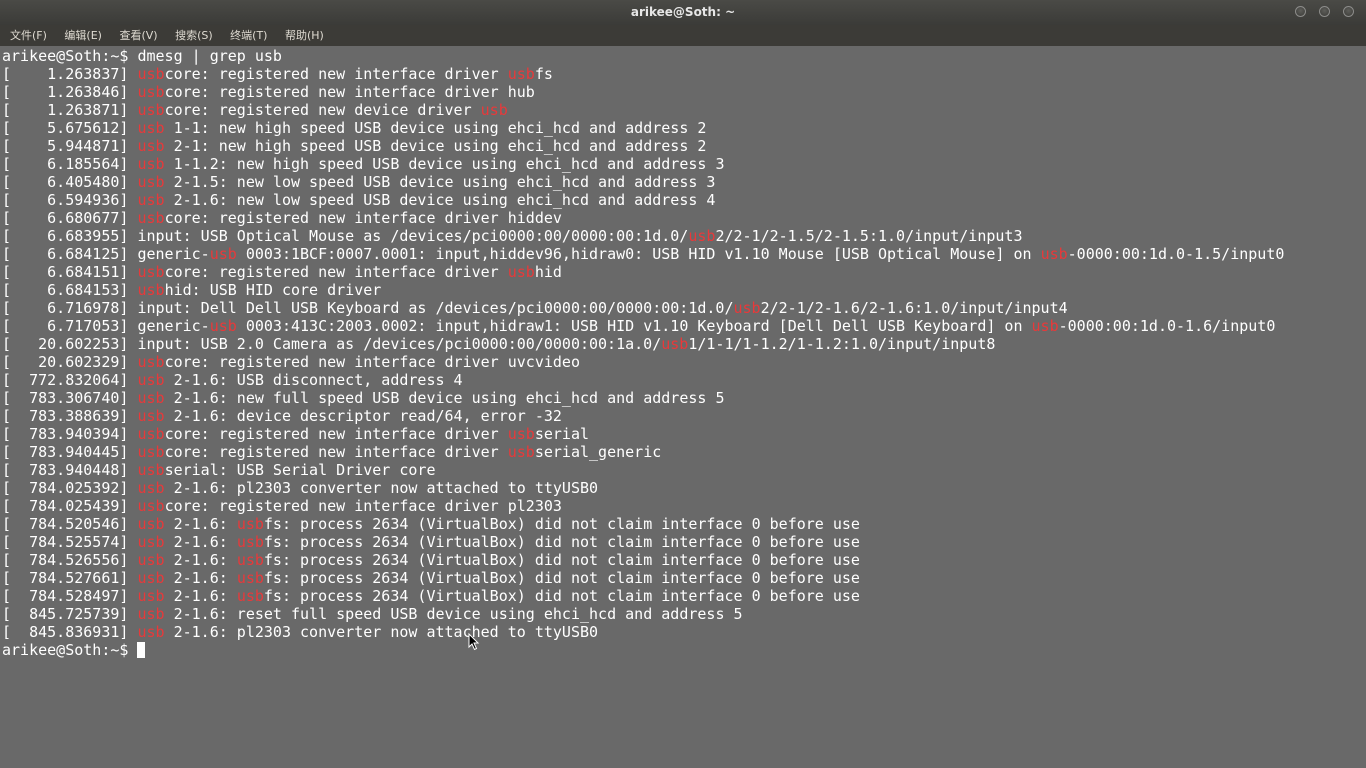  Describe the element at coordinates (684, 56) in the screenshot. I see `terminal-line: arikee@Soth:~$ dmesg | grep usb` at that location.